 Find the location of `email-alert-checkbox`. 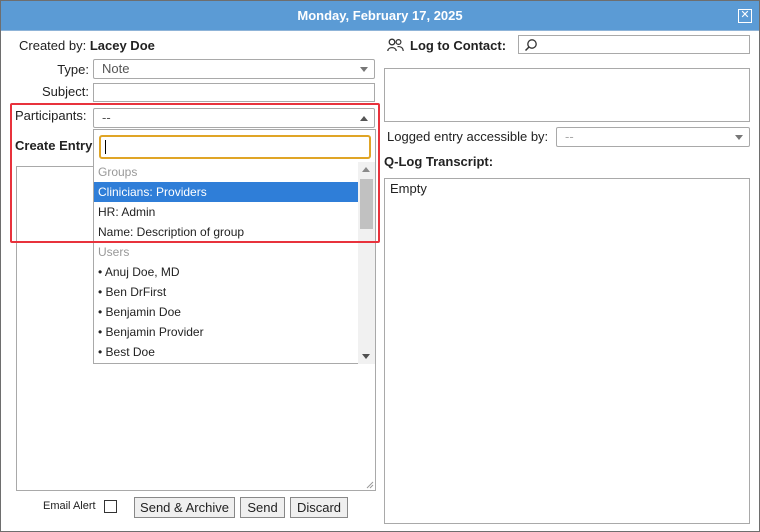

email-alert-checkbox is located at coordinates (110, 506).